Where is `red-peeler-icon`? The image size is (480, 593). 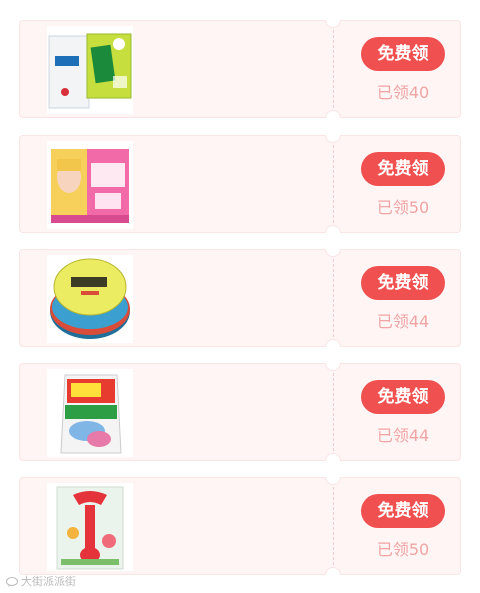 red-peeler-icon is located at coordinates (90, 527).